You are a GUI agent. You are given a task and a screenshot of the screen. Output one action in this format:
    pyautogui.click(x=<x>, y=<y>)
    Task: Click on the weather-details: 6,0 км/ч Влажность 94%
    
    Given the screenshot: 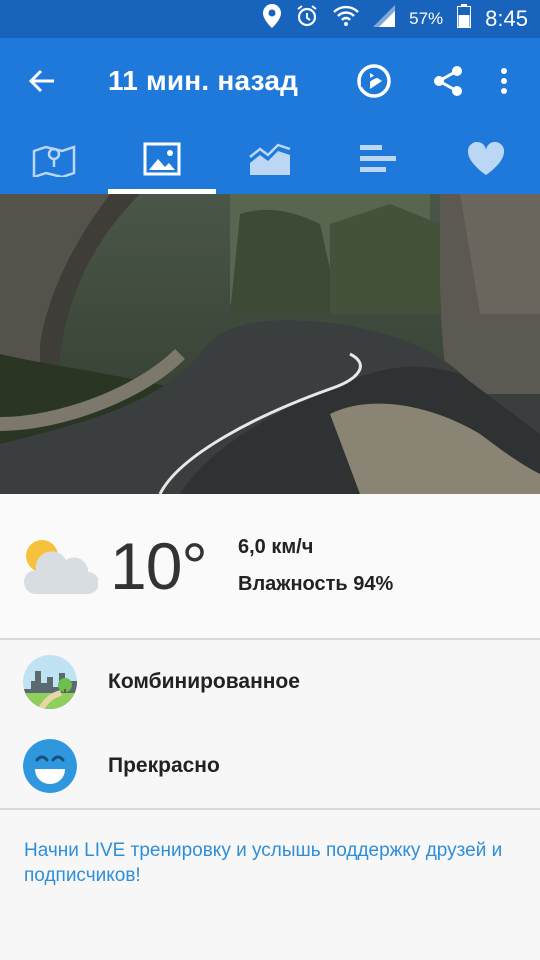 What is the action you would take?
    pyautogui.click(x=315, y=566)
    